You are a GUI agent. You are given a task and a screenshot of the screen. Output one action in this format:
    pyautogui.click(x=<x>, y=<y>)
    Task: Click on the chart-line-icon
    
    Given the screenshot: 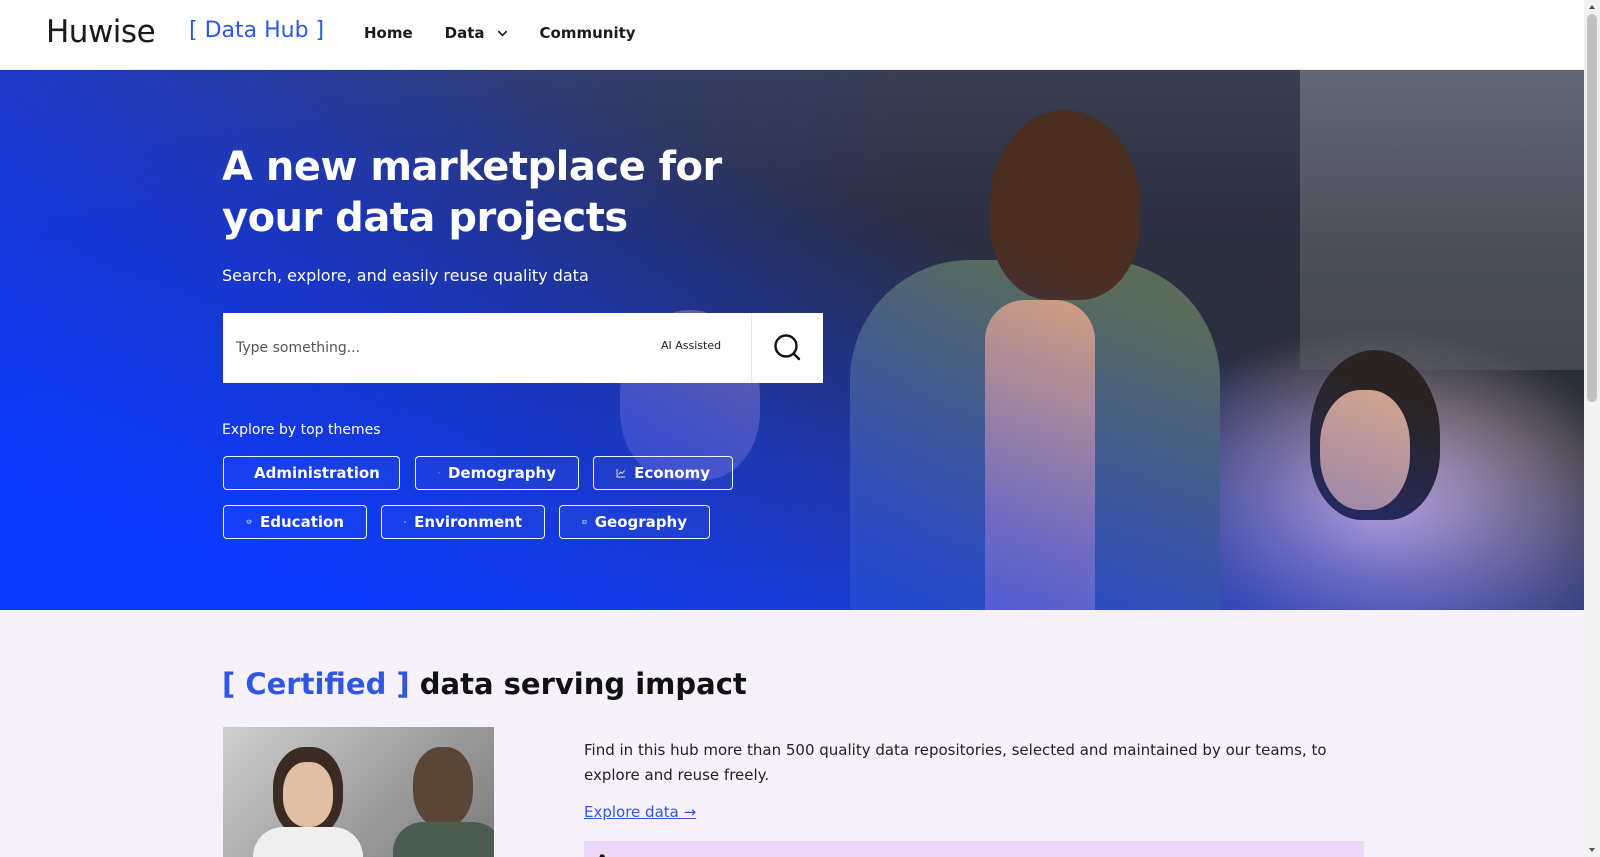 What is the action you would take?
    pyautogui.click(x=621, y=473)
    